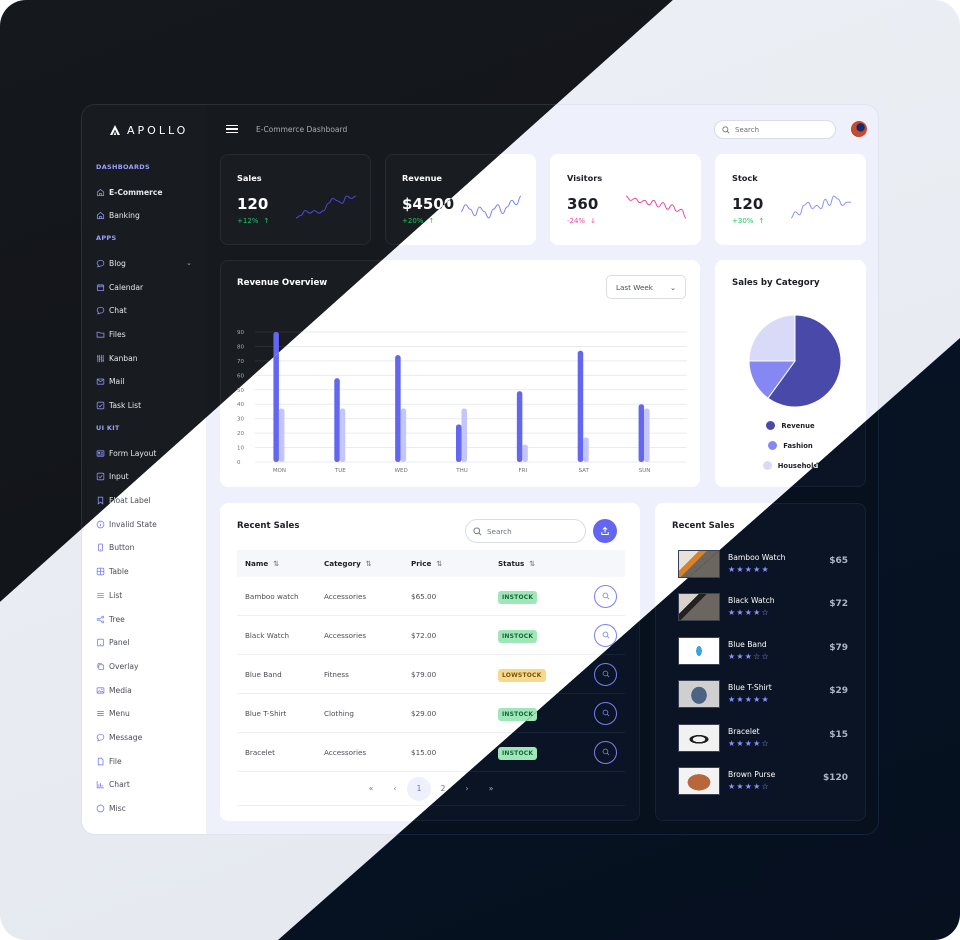  Describe the element at coordinates (151, 382) in the screenshot. I see `sidebar-item-mail: Mail` at that location.